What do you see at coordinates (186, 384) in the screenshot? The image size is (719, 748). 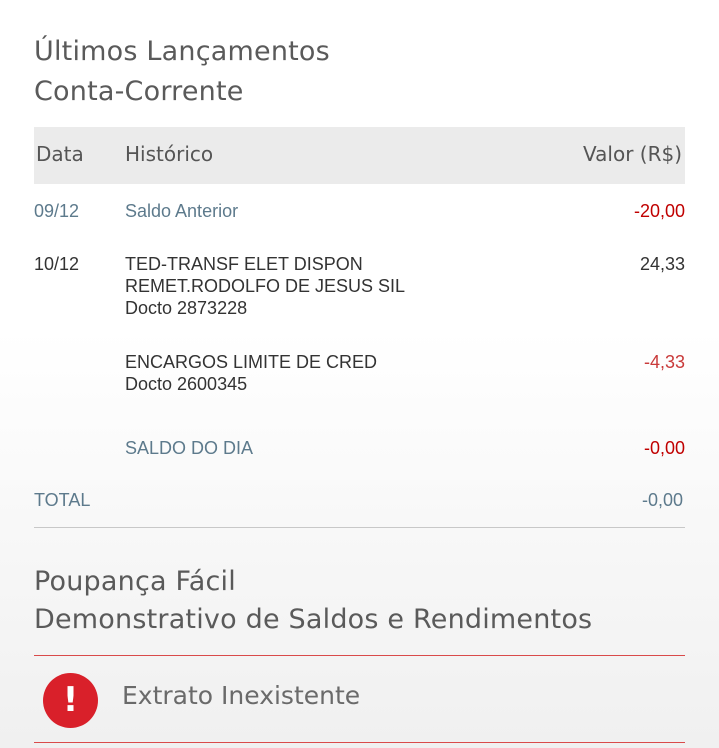 I see `row-historico-line: Docto 2600345` at bounding box center [186, 384].